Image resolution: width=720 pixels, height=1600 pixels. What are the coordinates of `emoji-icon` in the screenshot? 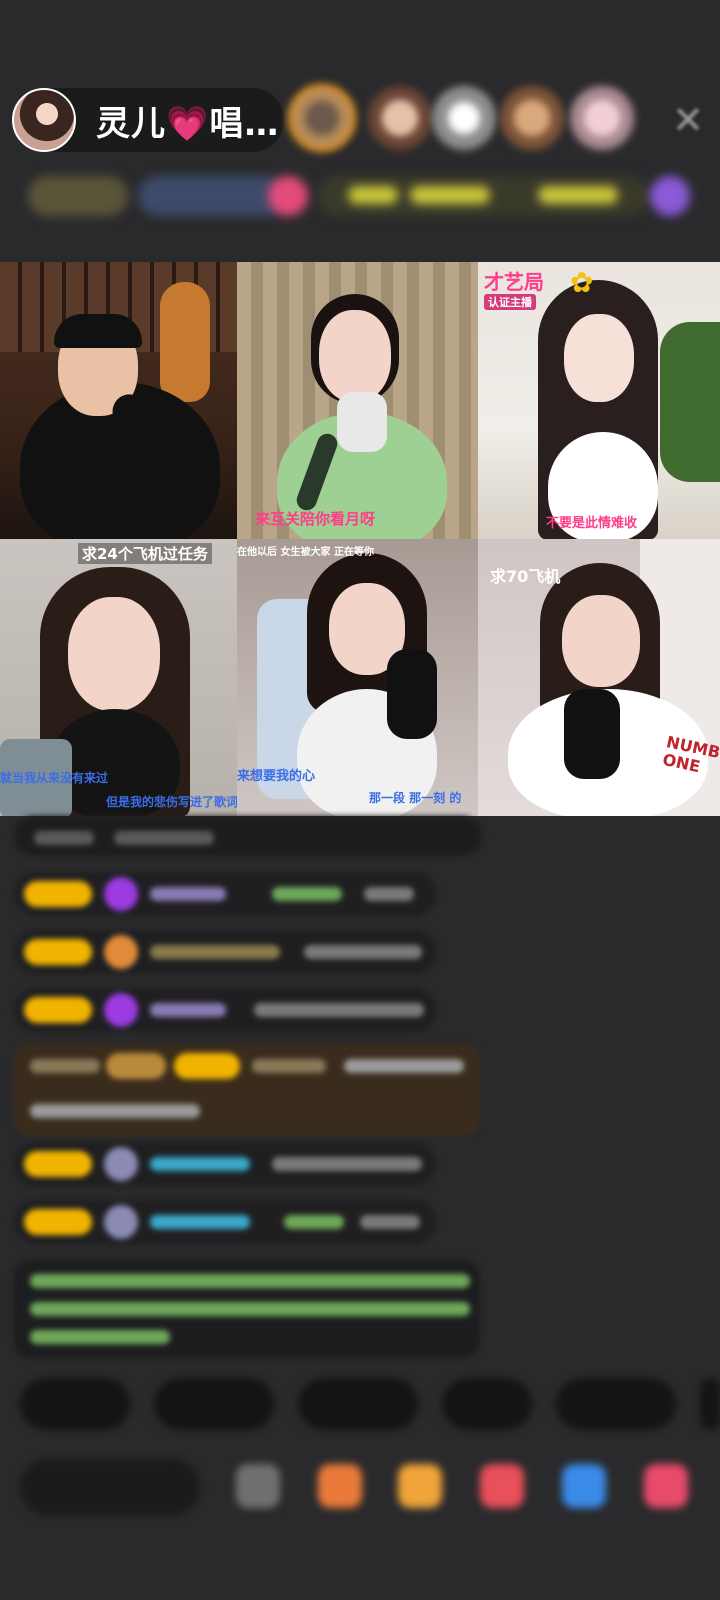 It's located at (258, 1486).